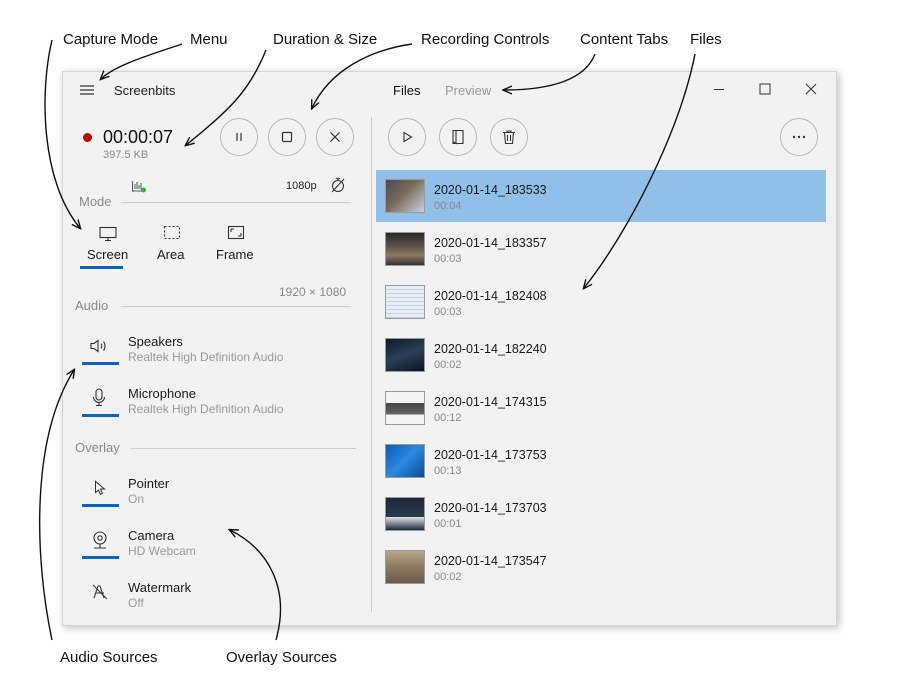 The image size is (900, 700). Describe the element at coordinates (811, 89) in the screenshot. I see `window-close-icon` at that location.